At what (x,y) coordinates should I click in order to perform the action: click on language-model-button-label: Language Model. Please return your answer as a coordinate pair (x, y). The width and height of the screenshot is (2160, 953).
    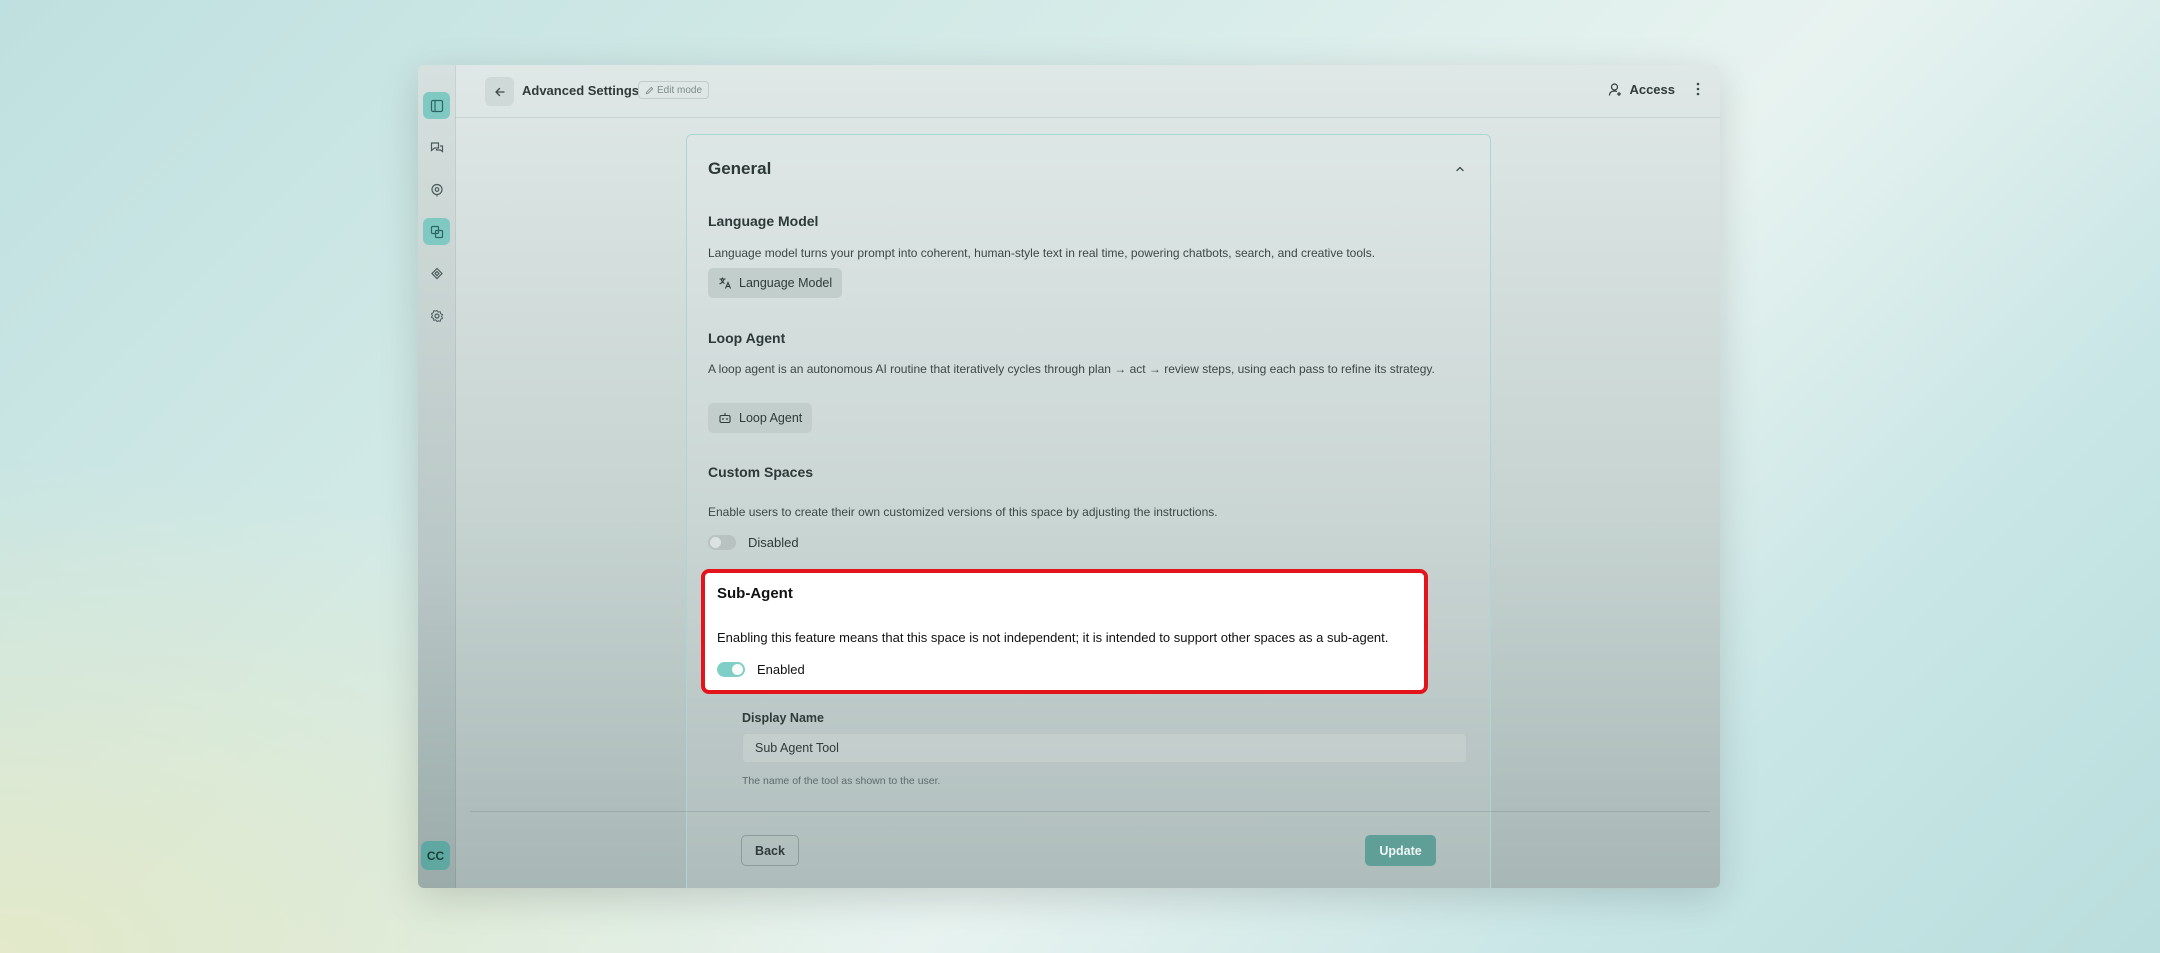
    Looking at the image, I should click on (786, 283).